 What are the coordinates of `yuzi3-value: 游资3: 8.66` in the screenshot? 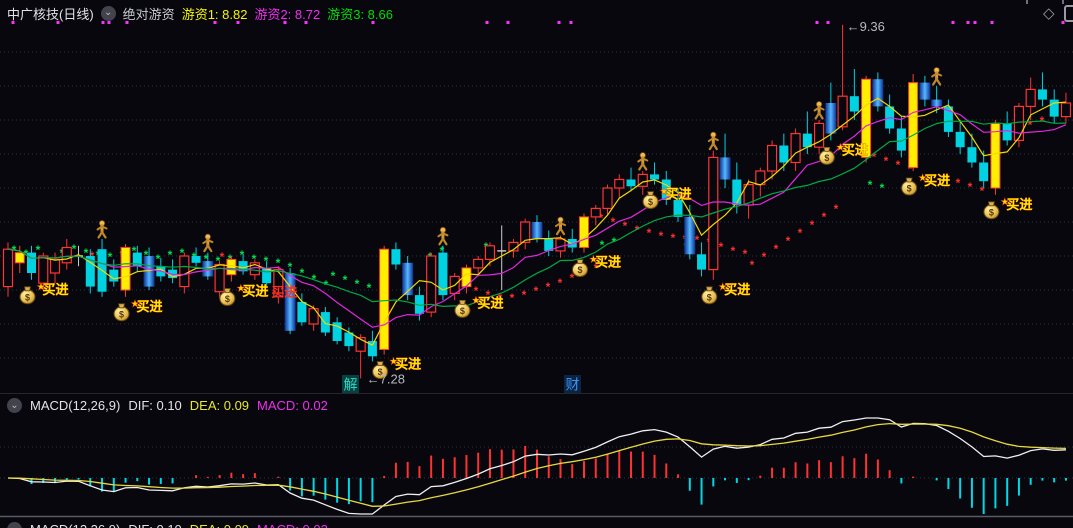 It's located at (360, 14).